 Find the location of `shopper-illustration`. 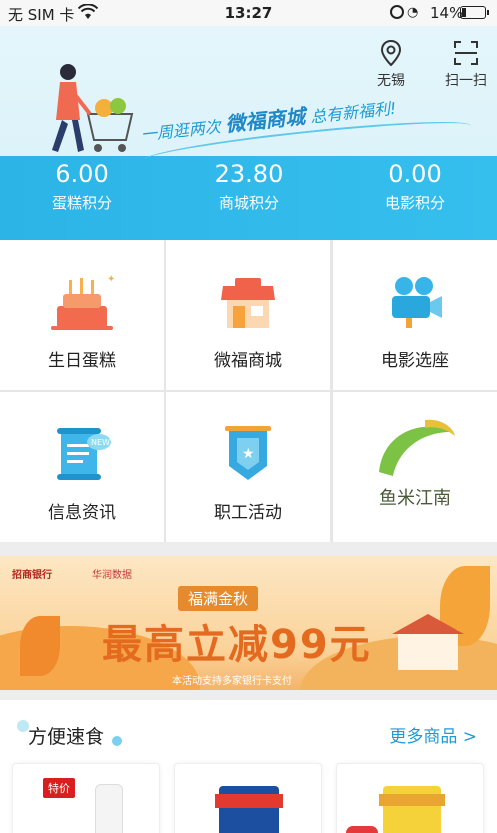

shopper-illustration is located at coordinates (93, 108).